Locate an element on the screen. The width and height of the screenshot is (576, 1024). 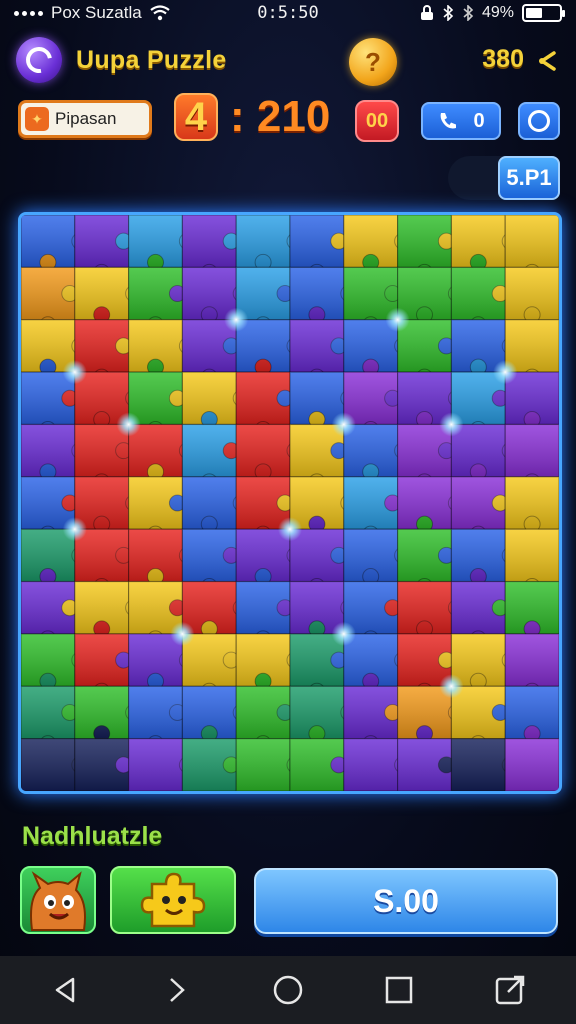
controls-row: ✦ Pipasan 4 : 210 00 0 is located at coordinates (289, 119).